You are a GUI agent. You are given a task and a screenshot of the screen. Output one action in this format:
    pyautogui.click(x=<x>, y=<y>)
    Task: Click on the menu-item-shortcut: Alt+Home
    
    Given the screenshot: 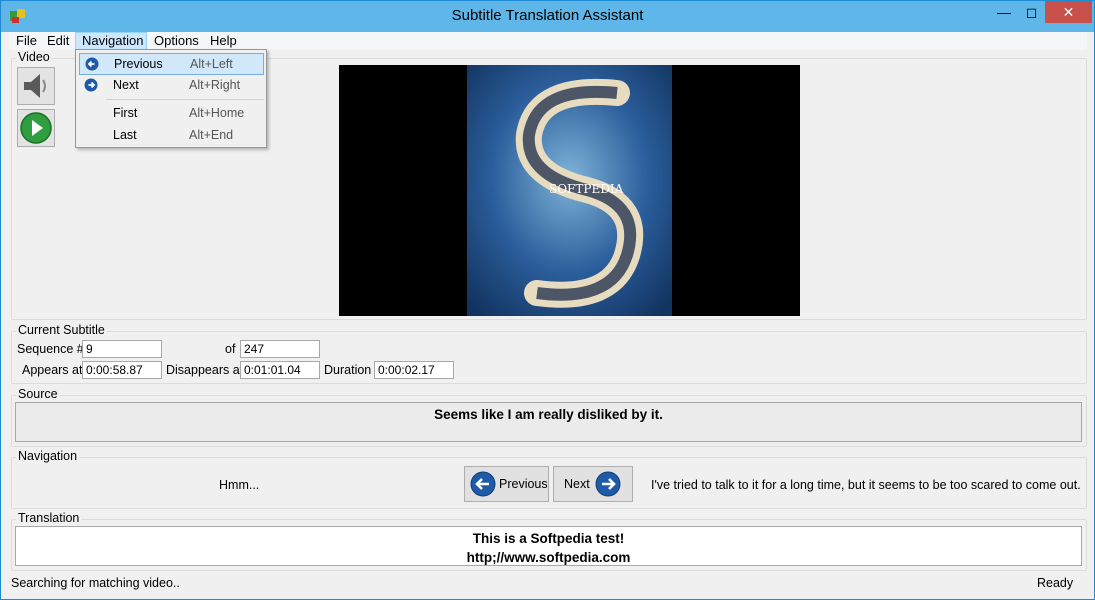 What is the action you would take?
    pyautogui.click(x=217, y=113)
    